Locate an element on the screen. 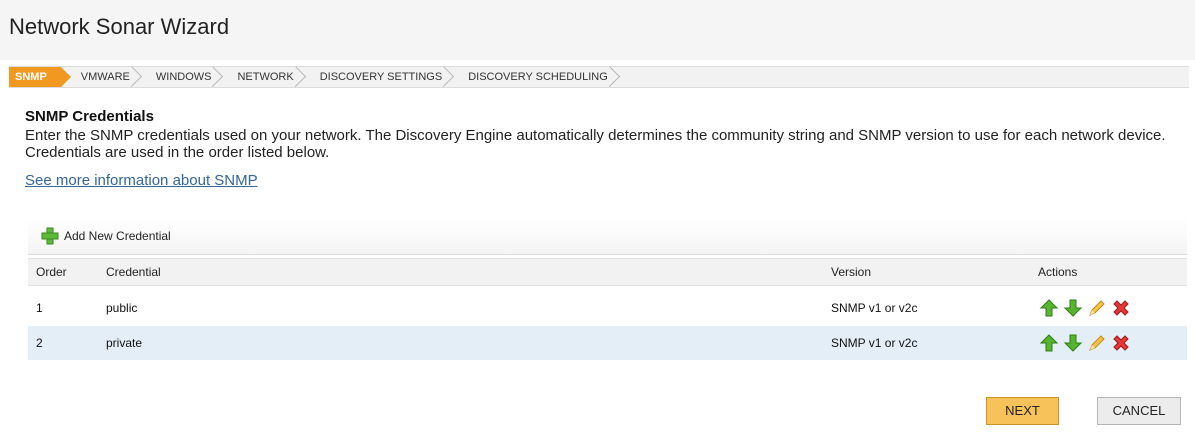 The height and width of the screenshot is (439, 1195). table-row: 2 private SNMP v1 or v2c is located at coordinates (607, 343).